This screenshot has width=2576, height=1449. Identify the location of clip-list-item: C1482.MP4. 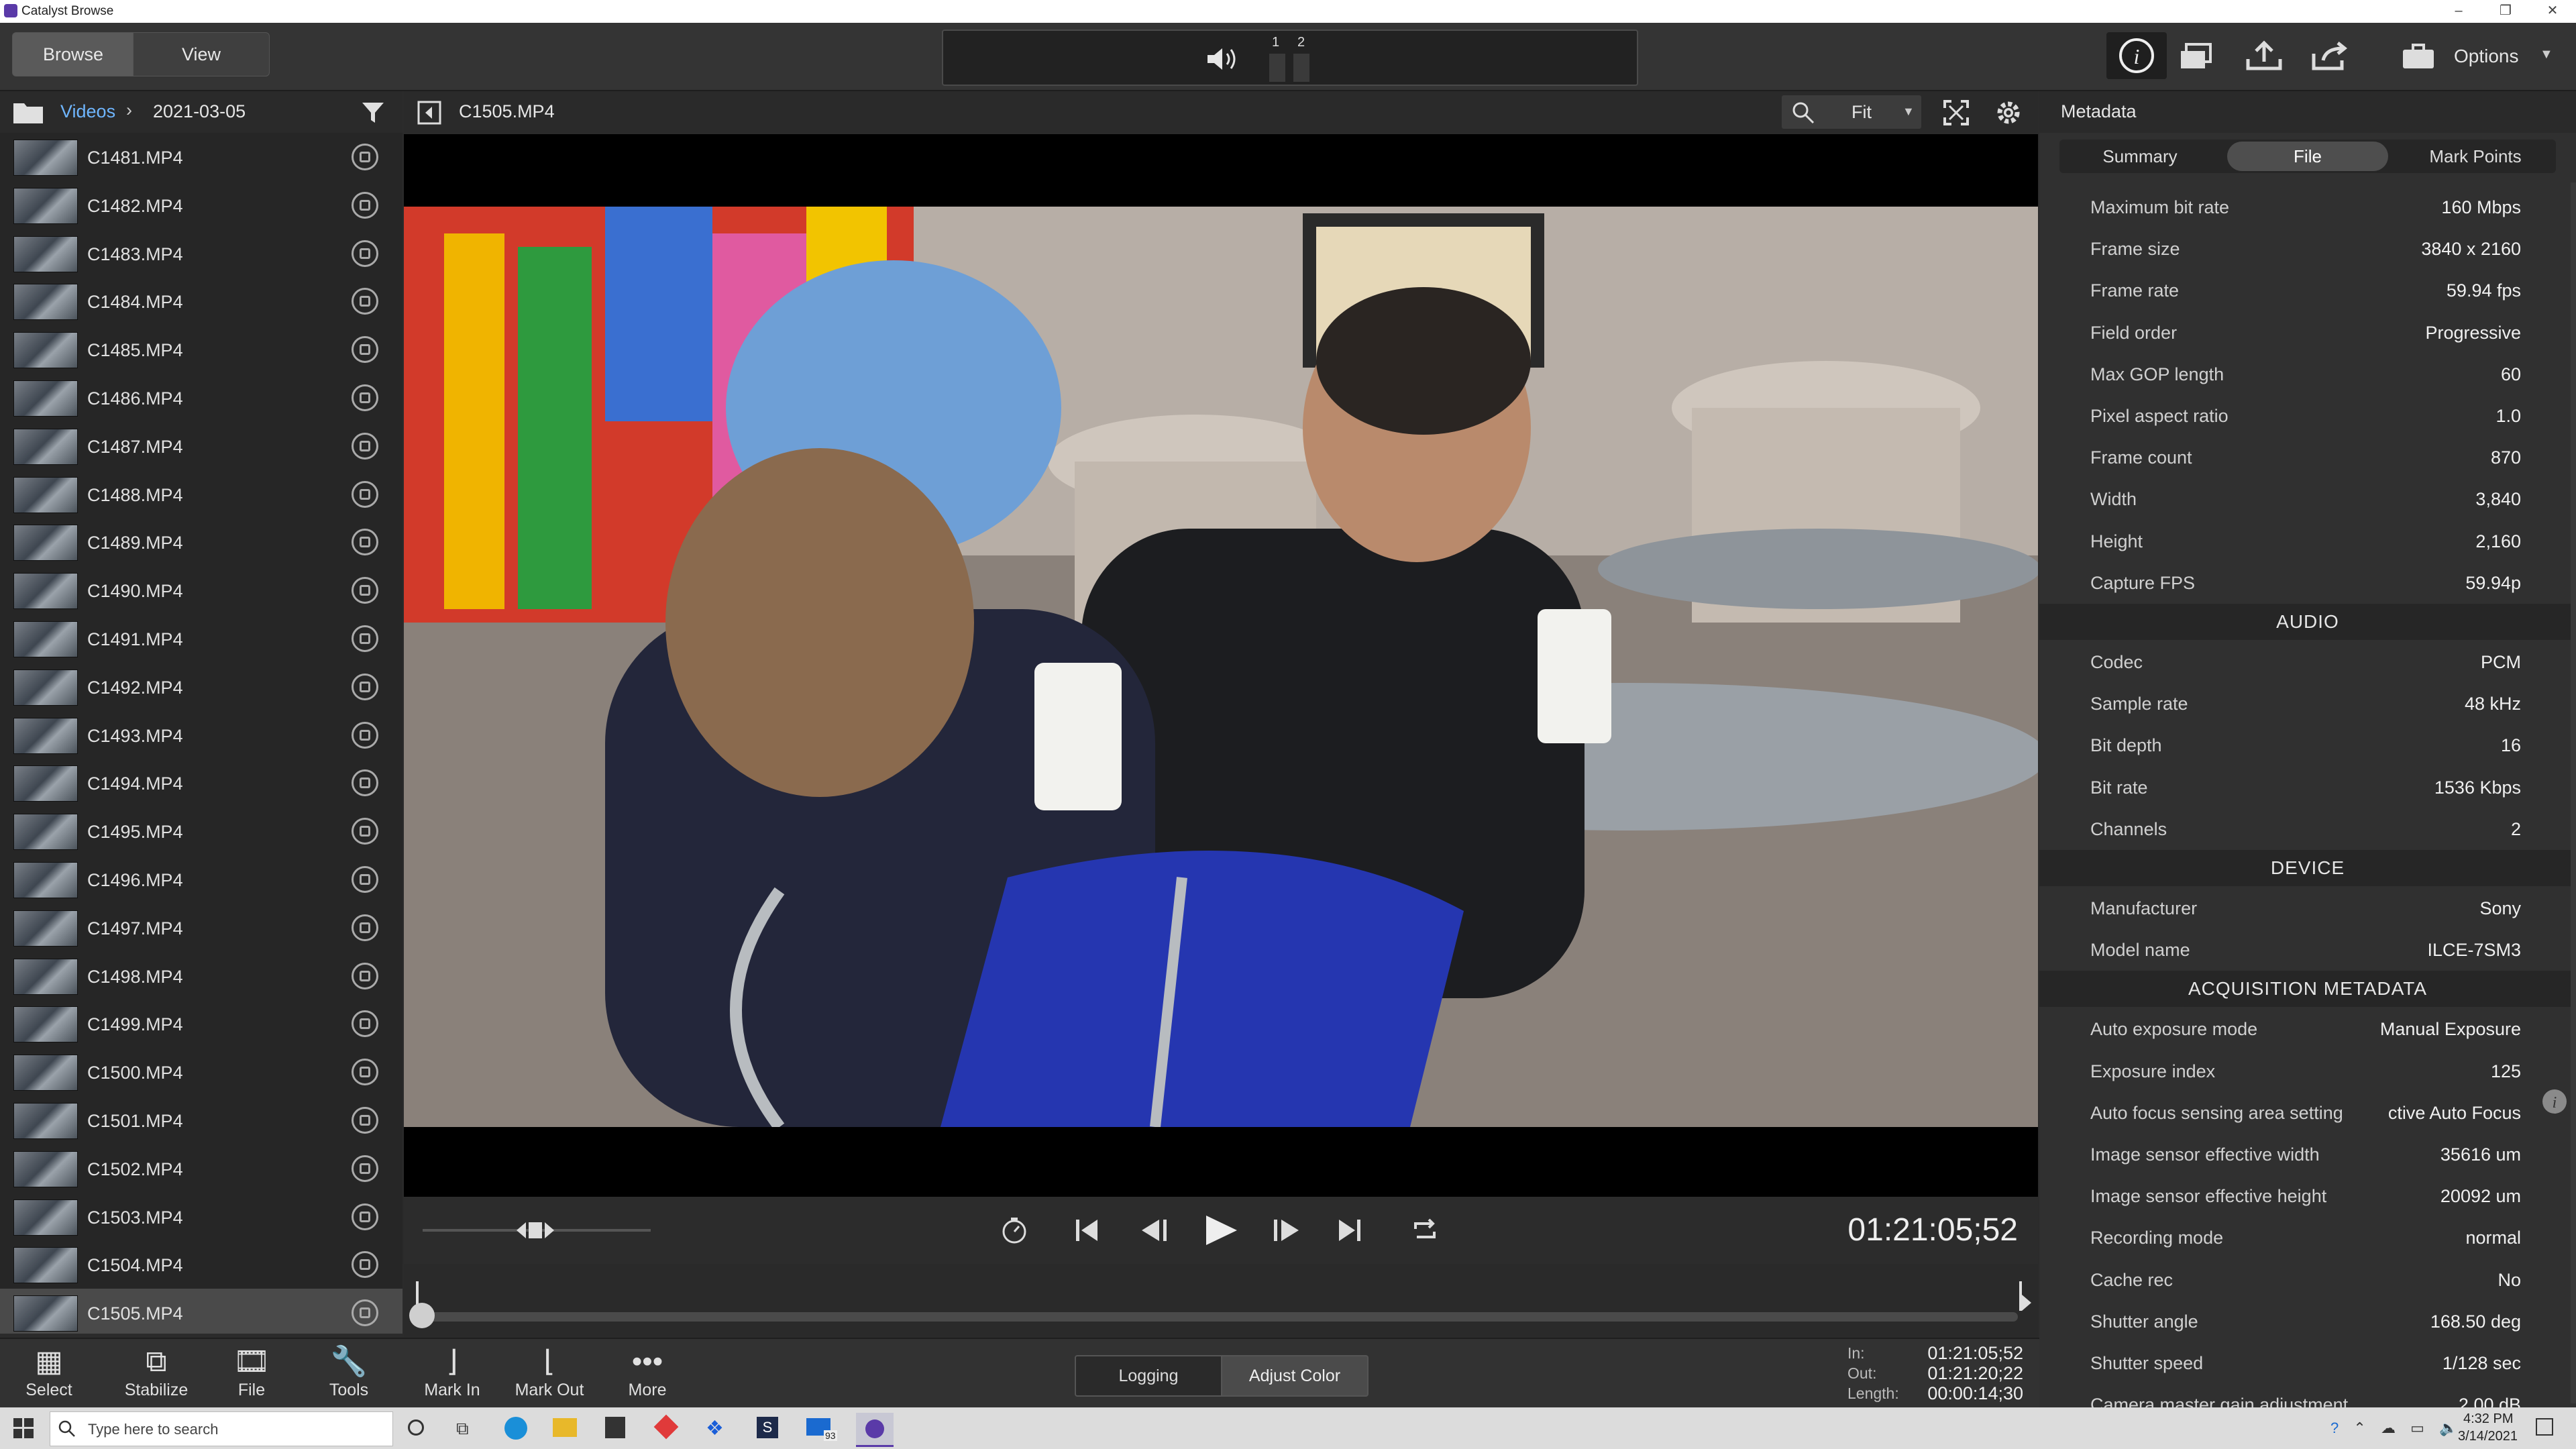
(201, 205).